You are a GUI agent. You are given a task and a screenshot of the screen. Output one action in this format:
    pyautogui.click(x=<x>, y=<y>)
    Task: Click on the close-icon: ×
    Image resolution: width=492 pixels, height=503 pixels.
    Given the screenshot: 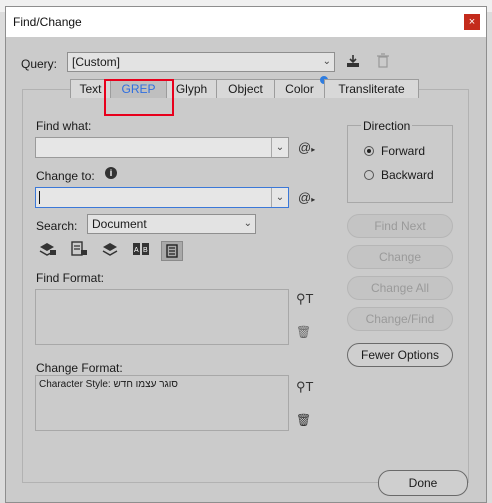 What is the action you would take?
    pyautogui.click(x=472, y=22)
    